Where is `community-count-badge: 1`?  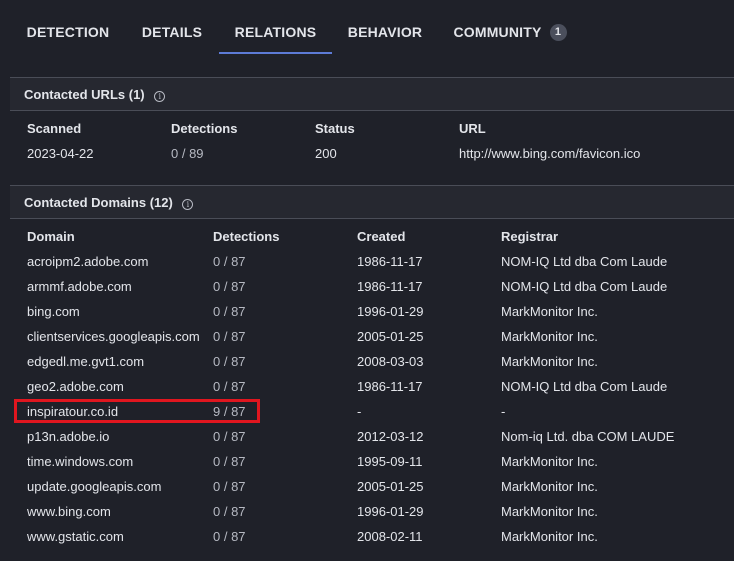 community-count-badge: 1 is located at coordinates (558, 32).